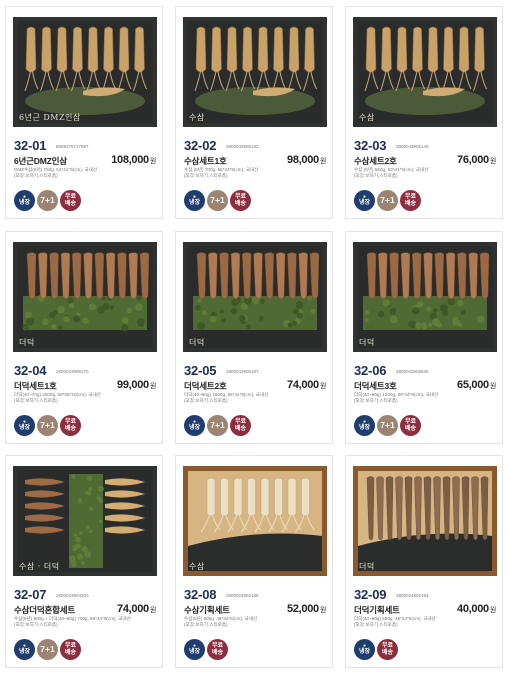 Image resolution: width=507 pixels, height=673 pixels. Describe the element at coordinates (40, 161) in the screenshot. I see `product-name: 6년근DMZ인삼` at that location.